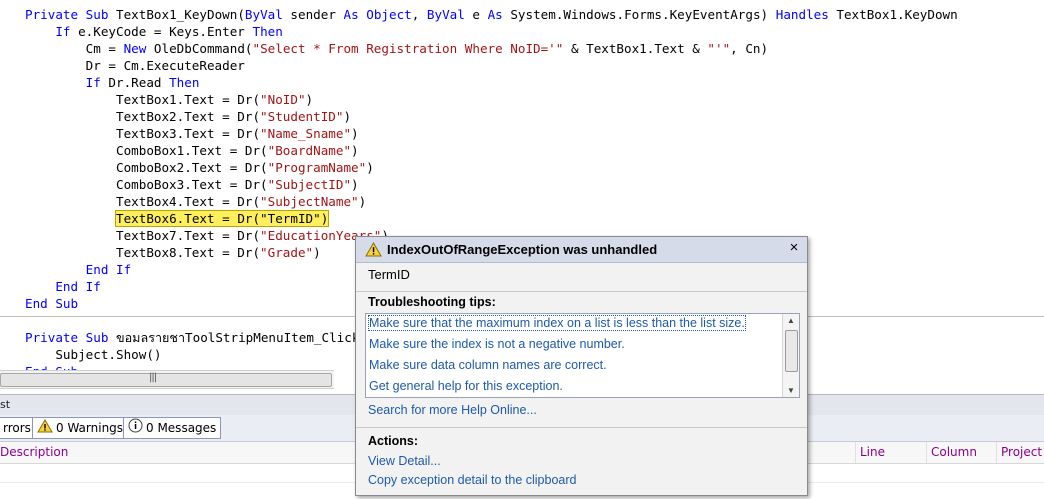  Describe the element at coordinates (146, 167) in the screenshot. I see `code-token: ComboBox2.Text = Dr(` at that location.